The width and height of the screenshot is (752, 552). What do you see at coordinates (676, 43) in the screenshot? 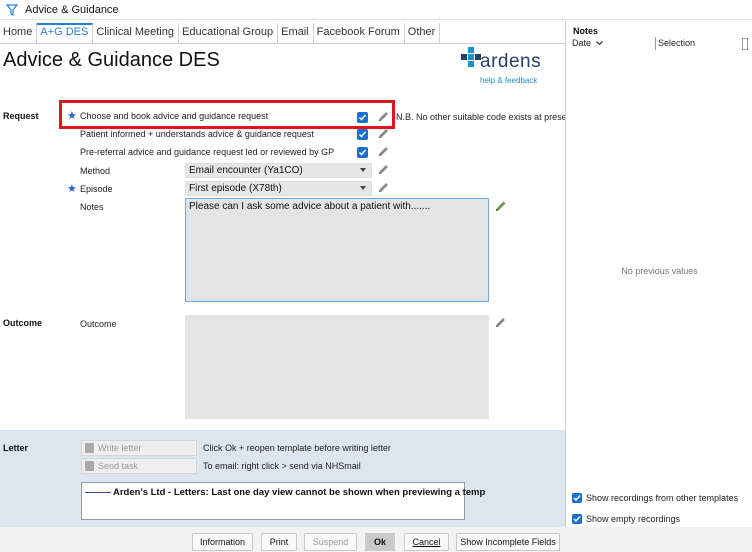
I see `selection-column-header: Selection` at bounding box center [676, 43].